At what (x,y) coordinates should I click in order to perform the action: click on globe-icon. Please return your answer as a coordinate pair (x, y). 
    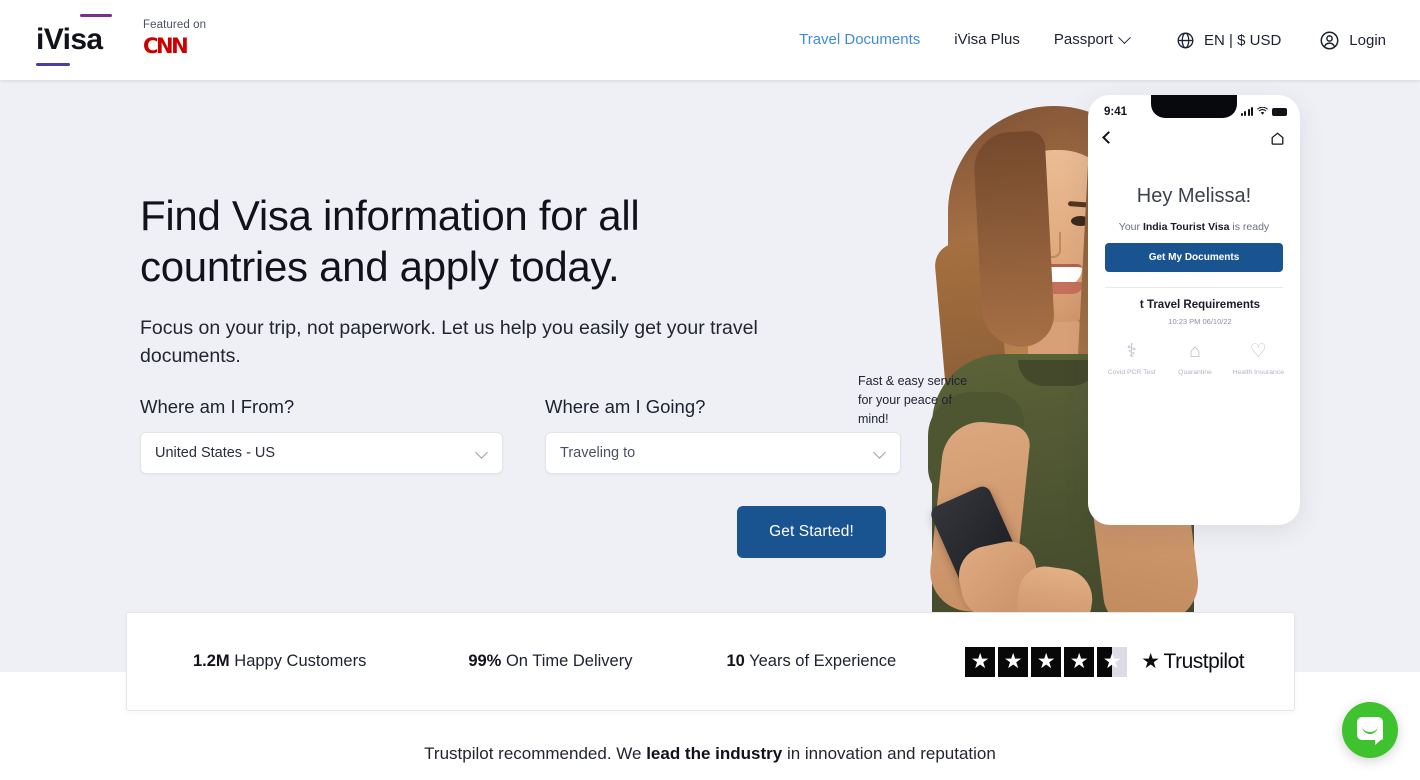
    Looking at the image, I should click on (1185, 40).